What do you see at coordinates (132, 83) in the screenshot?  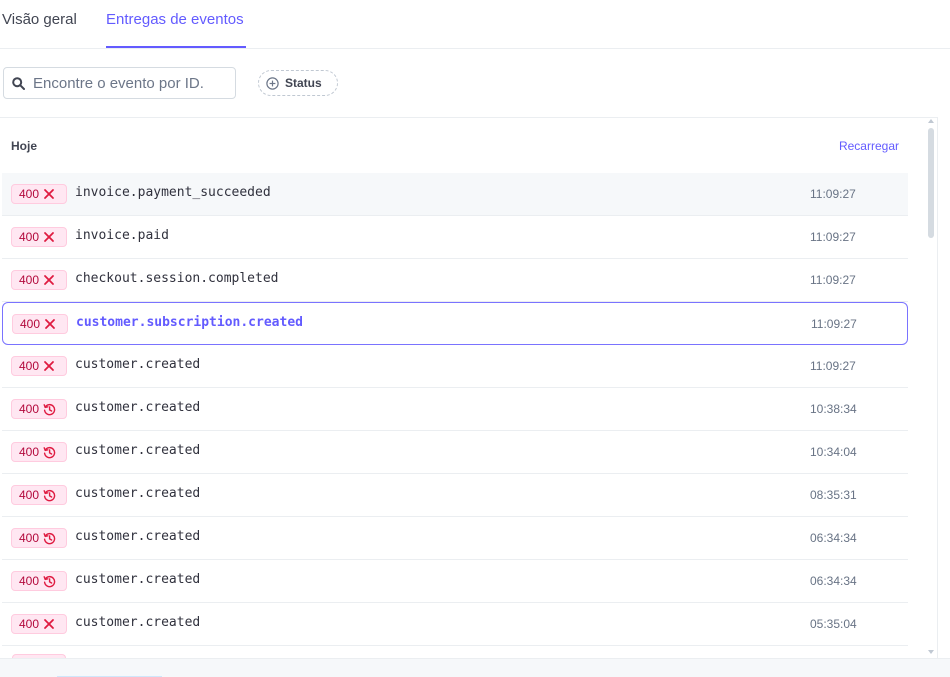 I see `search-input` at bounding box center [132, 83].